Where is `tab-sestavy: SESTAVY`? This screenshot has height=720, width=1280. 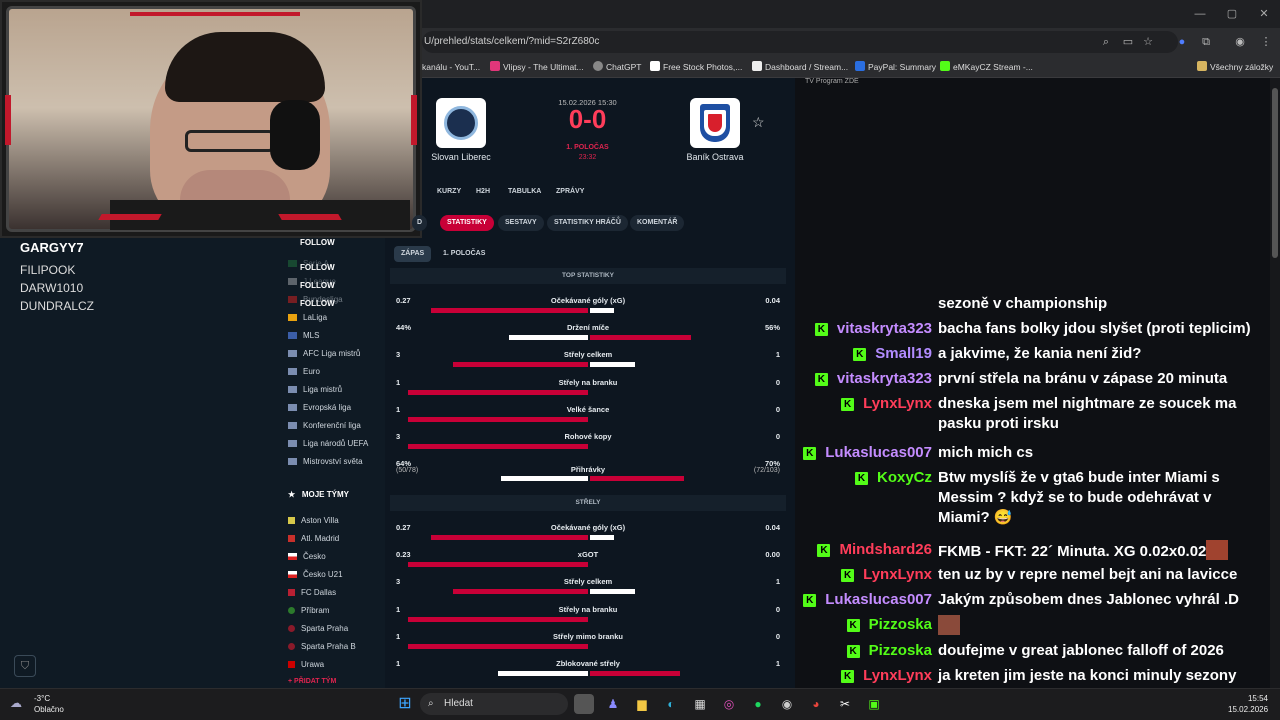
tab-sestavy: SESTAVY is located at coordinates (521, 223).